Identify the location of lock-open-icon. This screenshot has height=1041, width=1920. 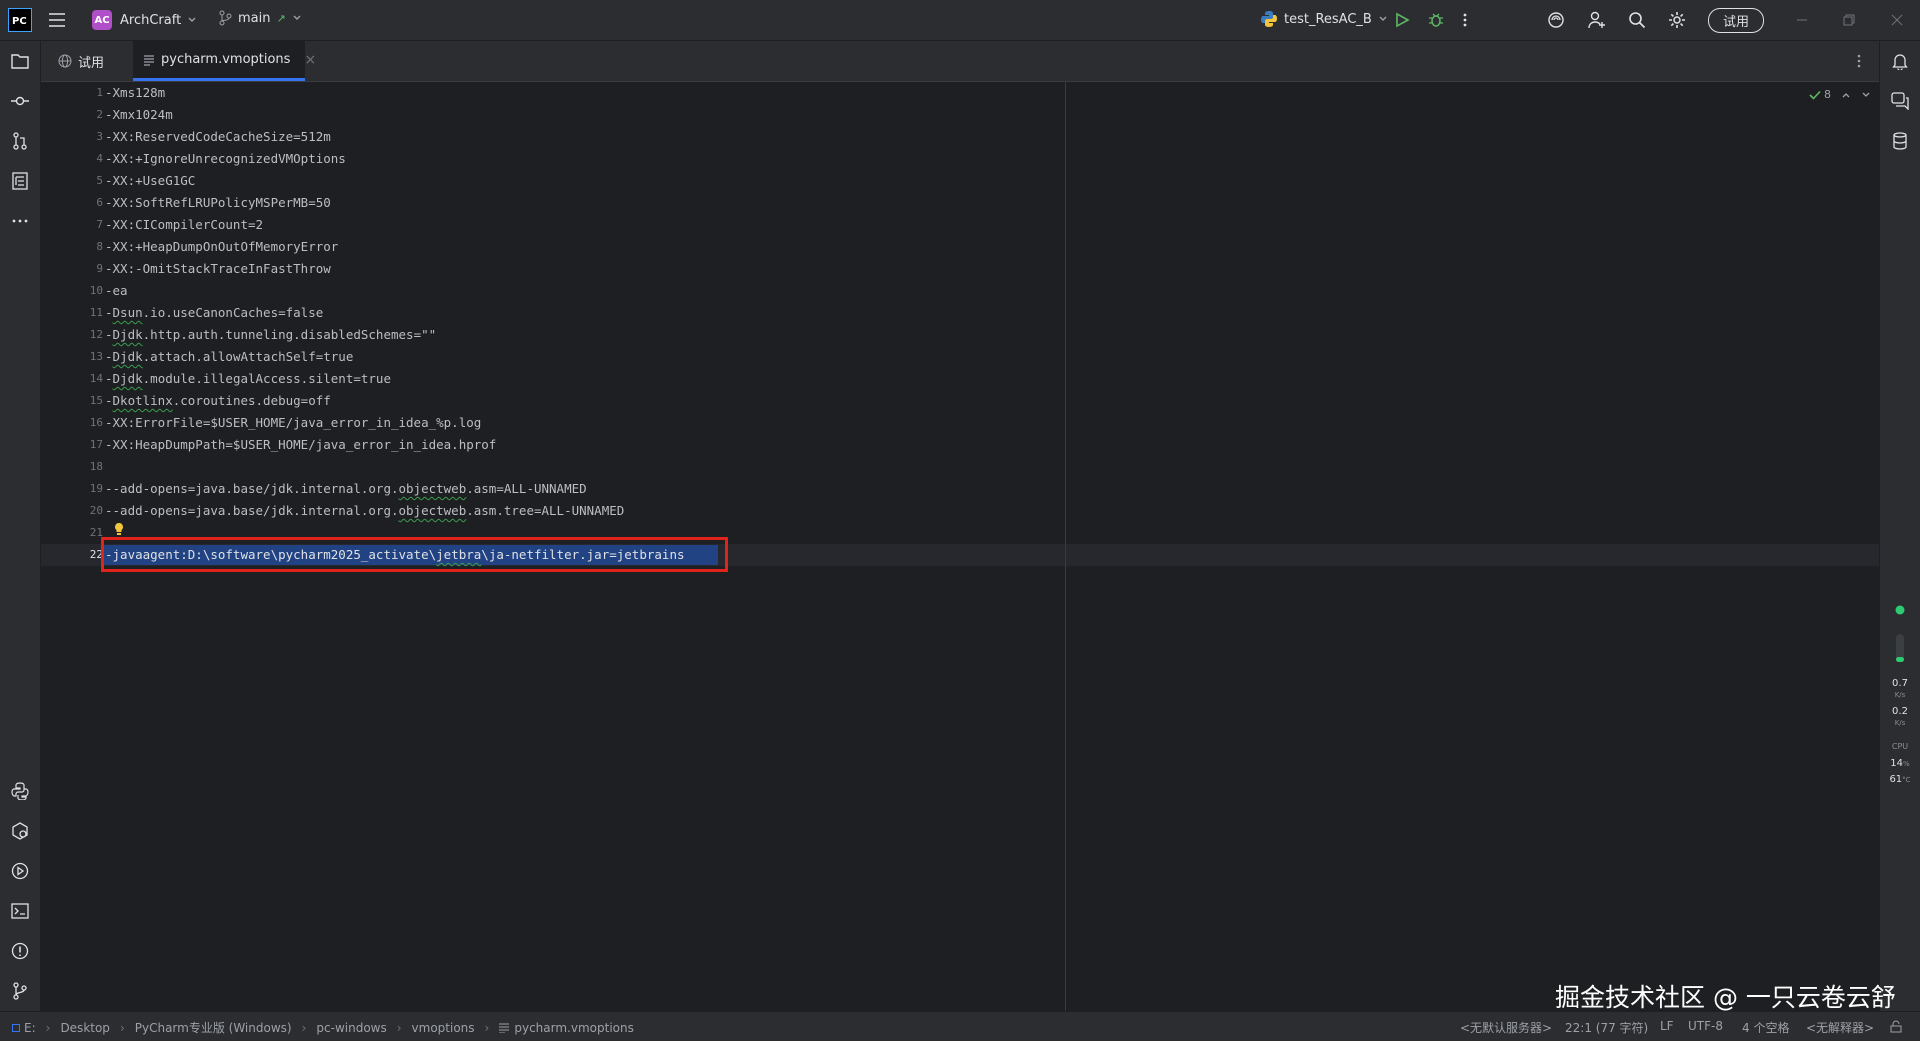
(1896, 1026).